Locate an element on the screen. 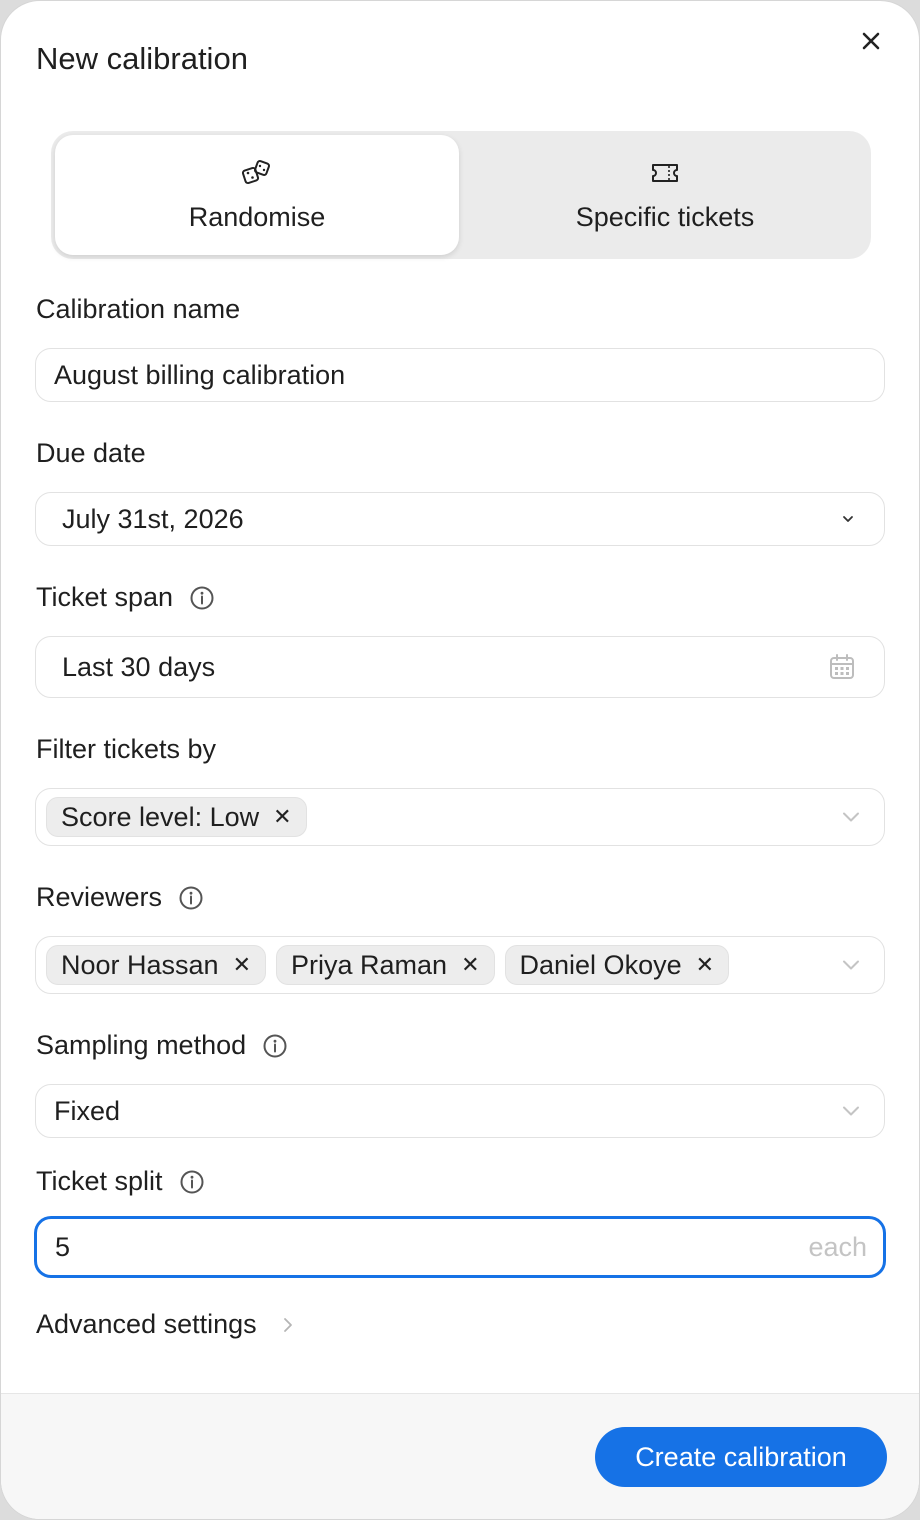 The height and width of the screenshot is (1520, 920). ticket-split-suffix: each is located at coordinates (837, 1246).